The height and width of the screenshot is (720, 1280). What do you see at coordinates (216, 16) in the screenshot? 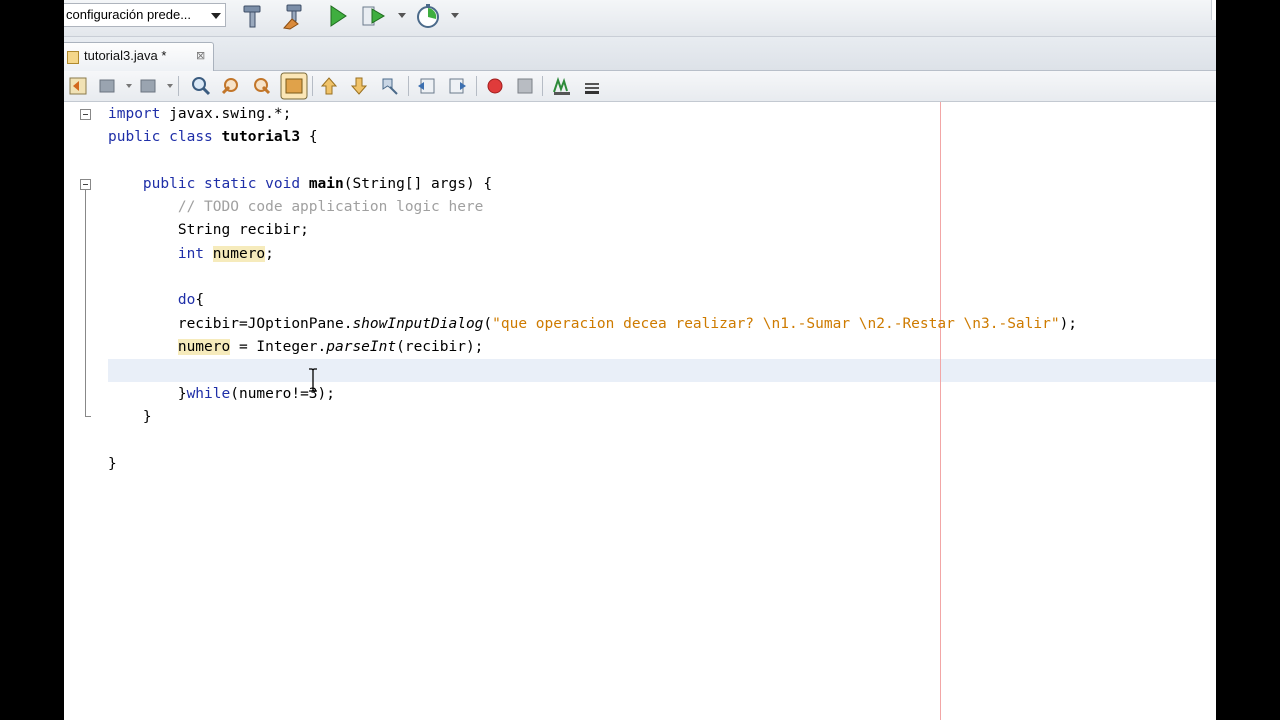
I see `chevron-down-icon` at bounding box center [216, 16].